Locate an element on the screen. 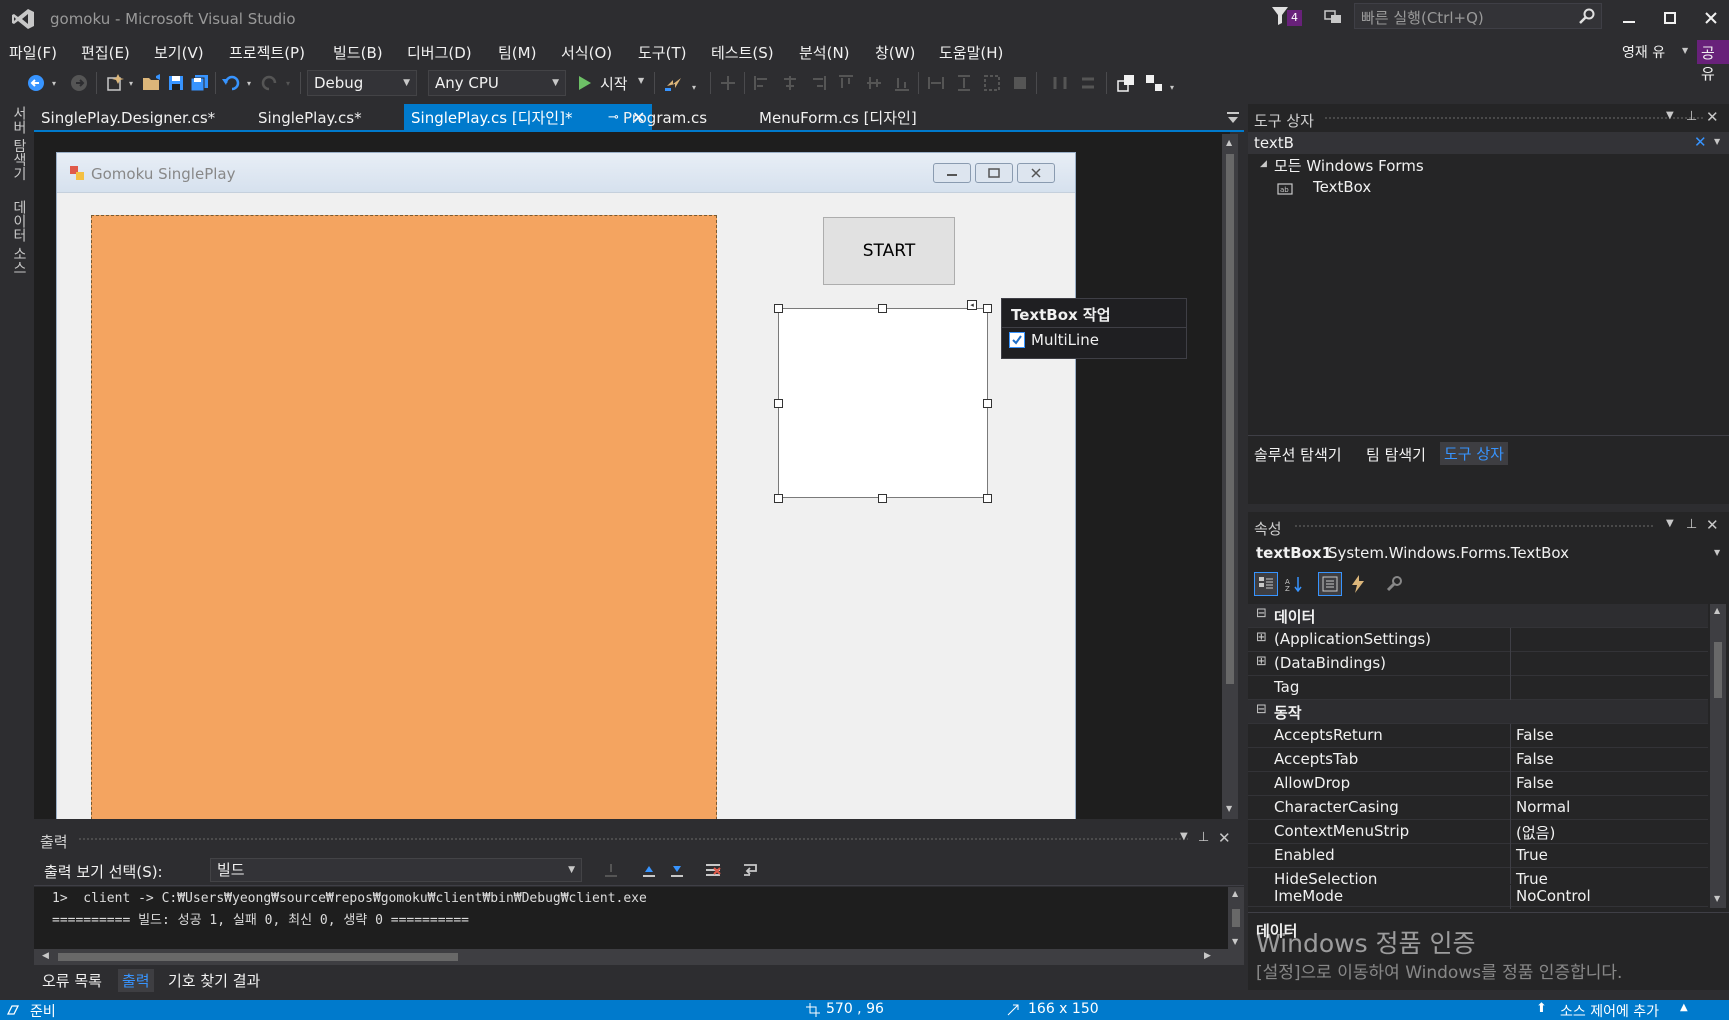 The height and width of the screenshot is (1020, 1729). output-vertical-scrollbar: ▲ ▼ is located at coordinates (1236, 918).